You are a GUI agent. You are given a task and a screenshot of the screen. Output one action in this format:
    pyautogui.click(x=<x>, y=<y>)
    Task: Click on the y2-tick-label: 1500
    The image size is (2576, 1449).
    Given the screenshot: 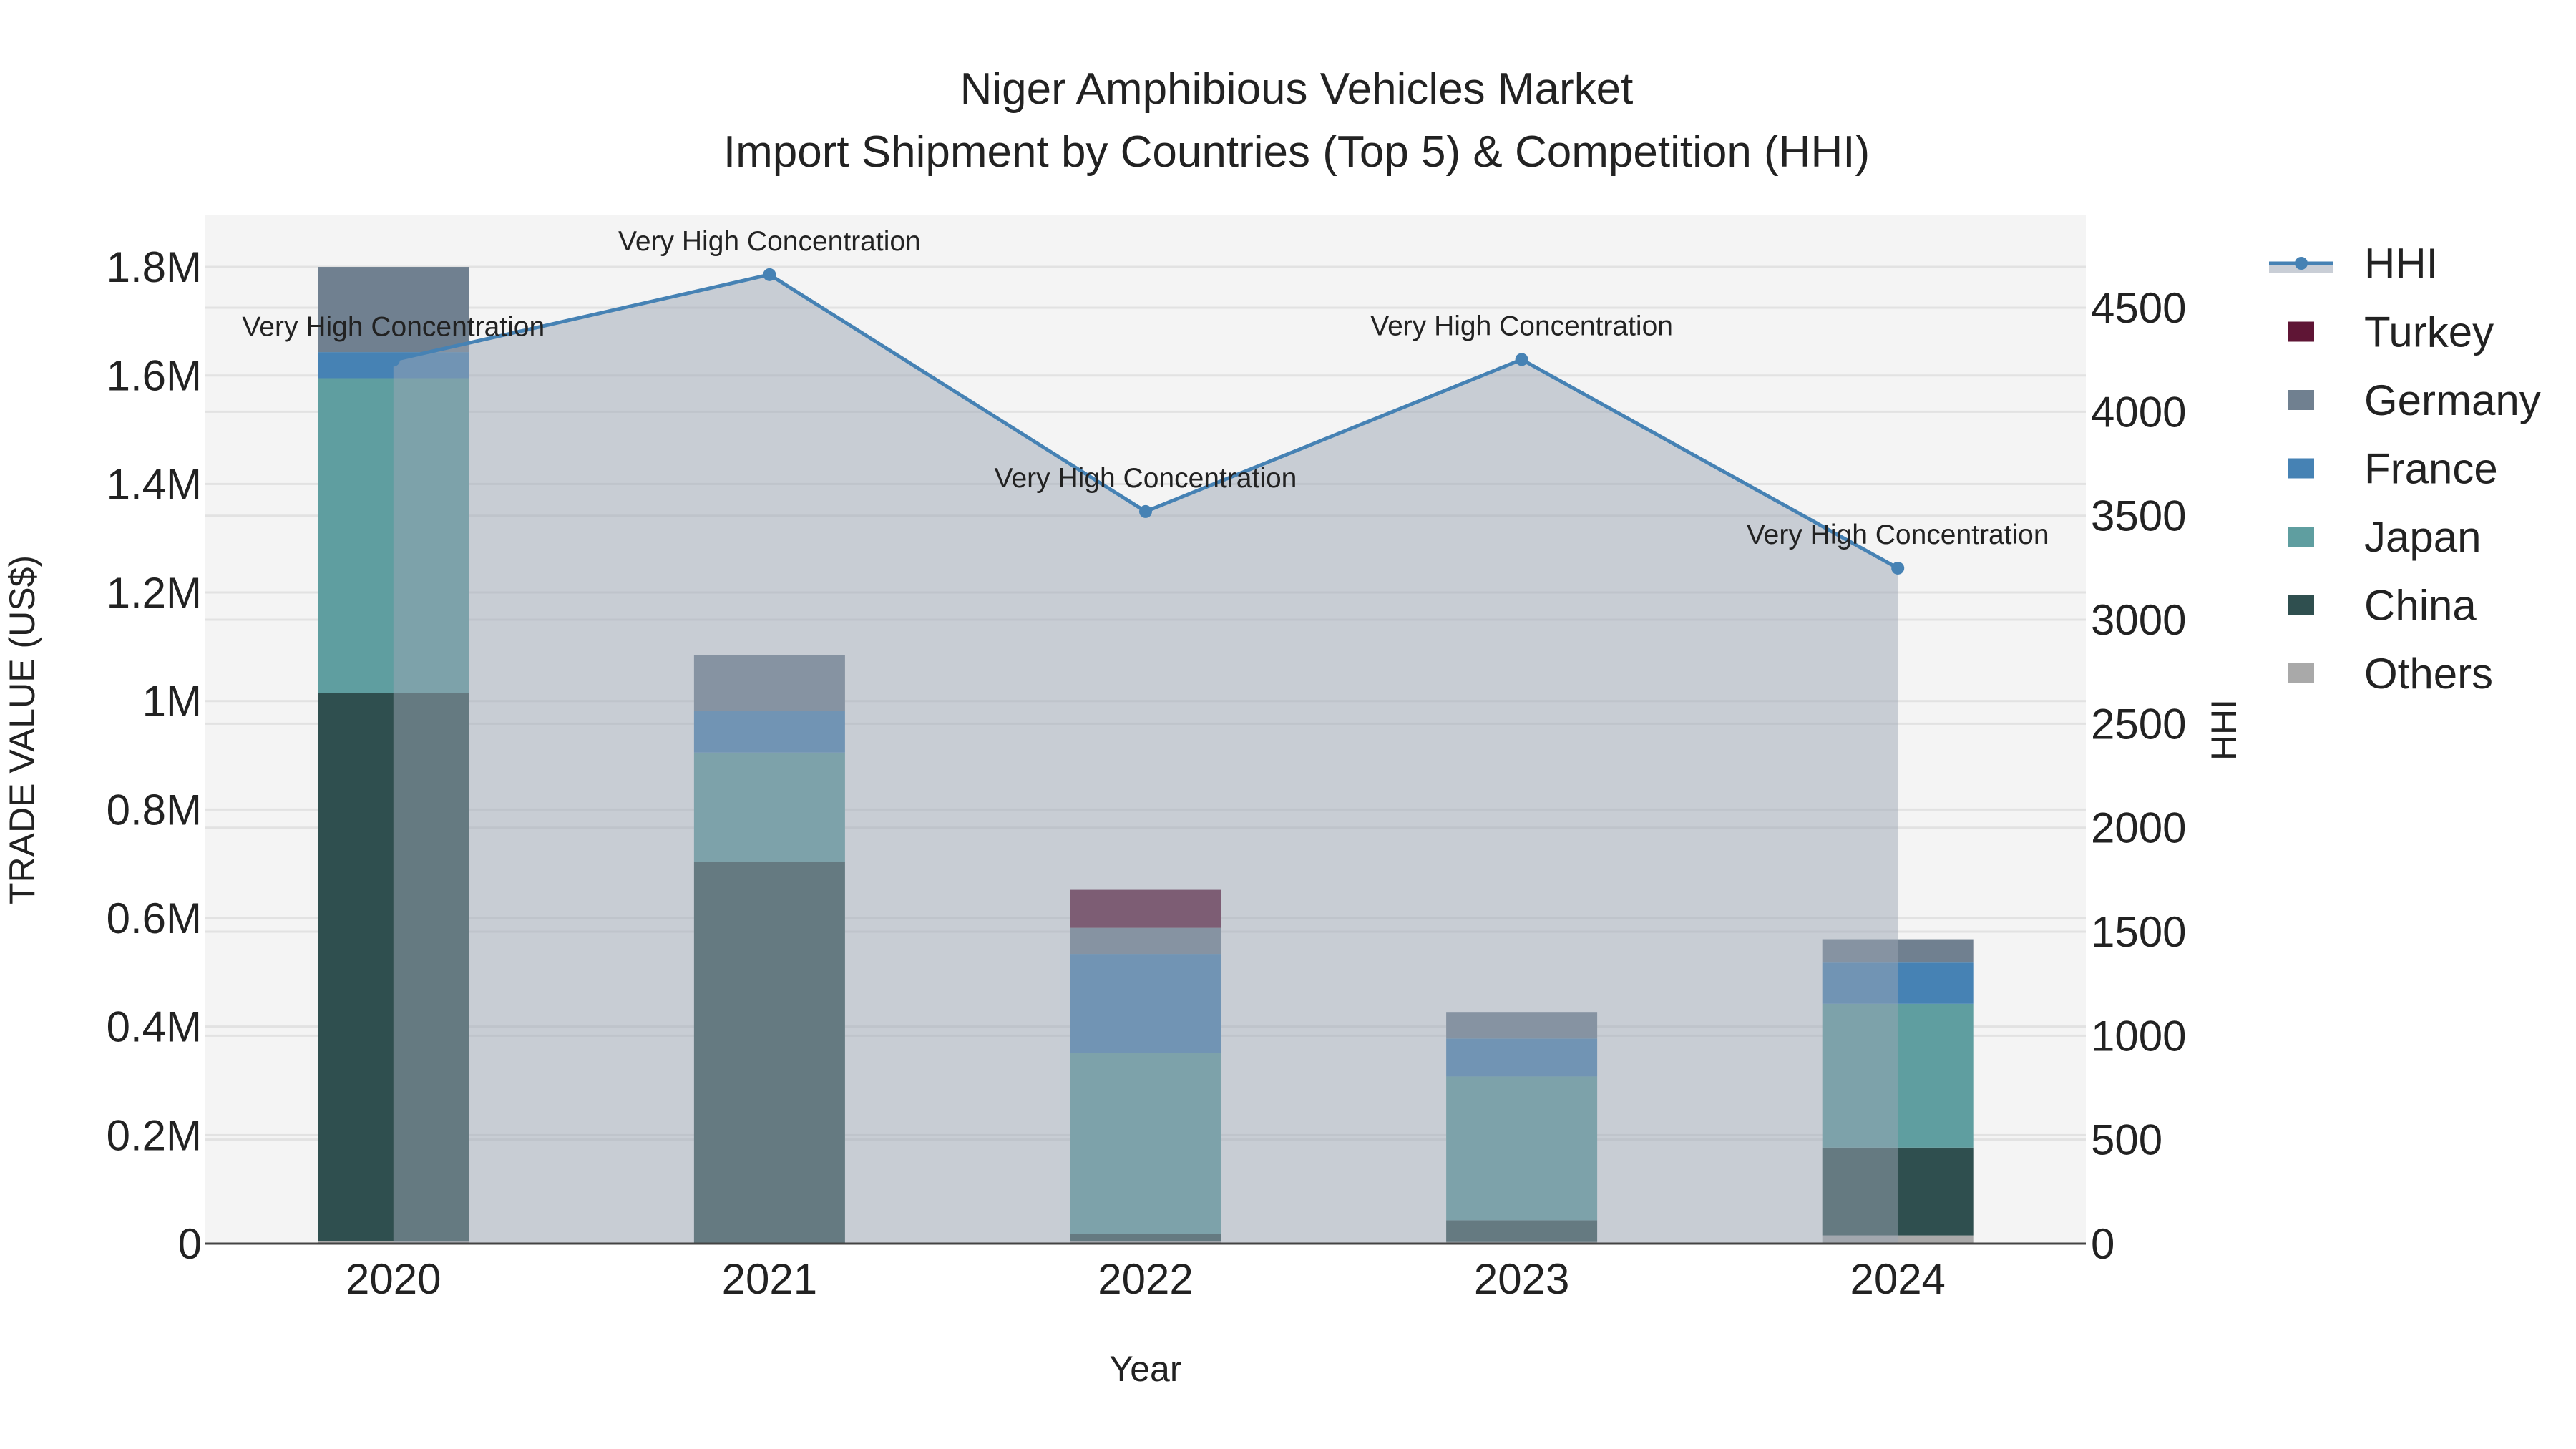 What is the action you would take?
    pyautogui.click(x=2138, y=932)
    